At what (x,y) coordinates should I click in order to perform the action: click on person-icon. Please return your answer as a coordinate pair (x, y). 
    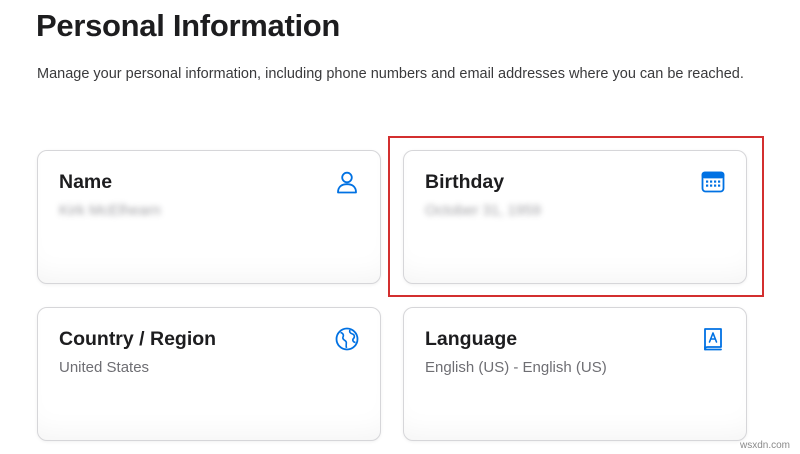
    Looking at the image, I should click on (347, 182).